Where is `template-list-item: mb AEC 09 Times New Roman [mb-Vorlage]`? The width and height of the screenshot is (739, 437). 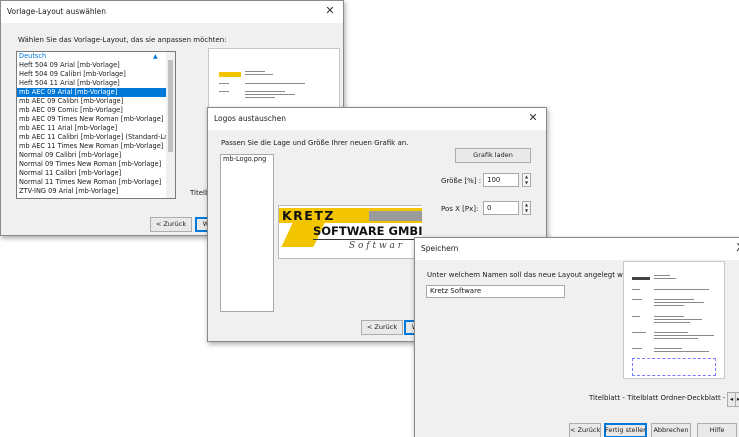
template-list-item: mb AEC 09 Times New Roman [mb-Vorlage] is located at coordinates (91, 119).